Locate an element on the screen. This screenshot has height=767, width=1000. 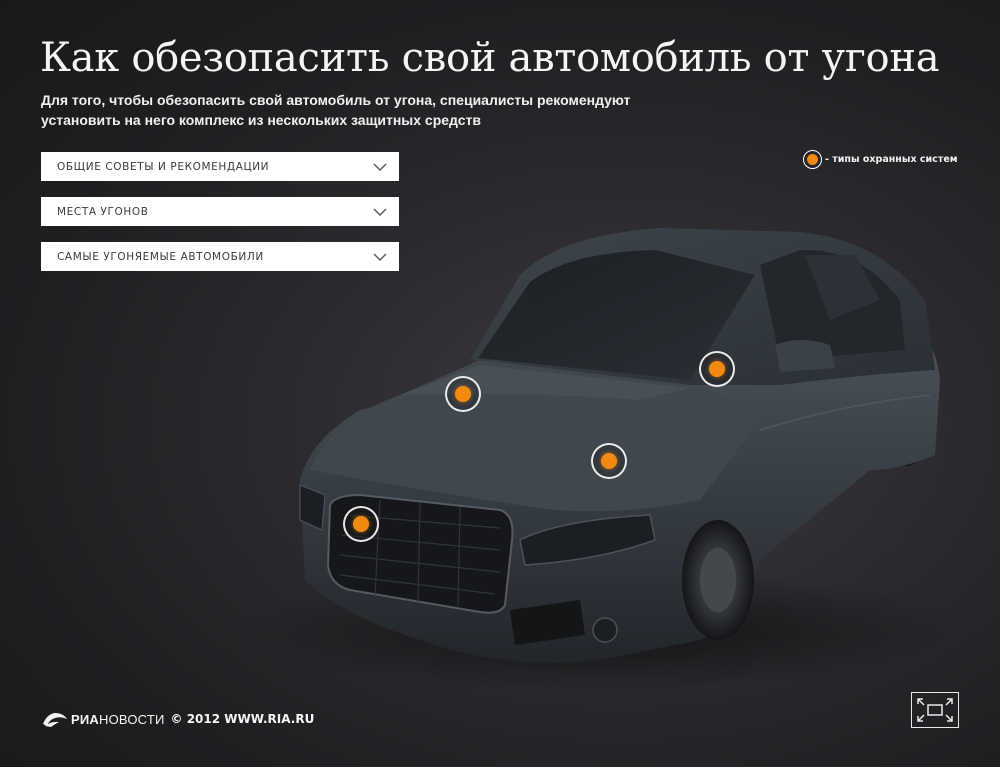
dropdown-most-stolen-cars: САМЫЕ УГОНЯЕМЫЕ АВТОМОБИЛИ is located at coordinates (220, 256).